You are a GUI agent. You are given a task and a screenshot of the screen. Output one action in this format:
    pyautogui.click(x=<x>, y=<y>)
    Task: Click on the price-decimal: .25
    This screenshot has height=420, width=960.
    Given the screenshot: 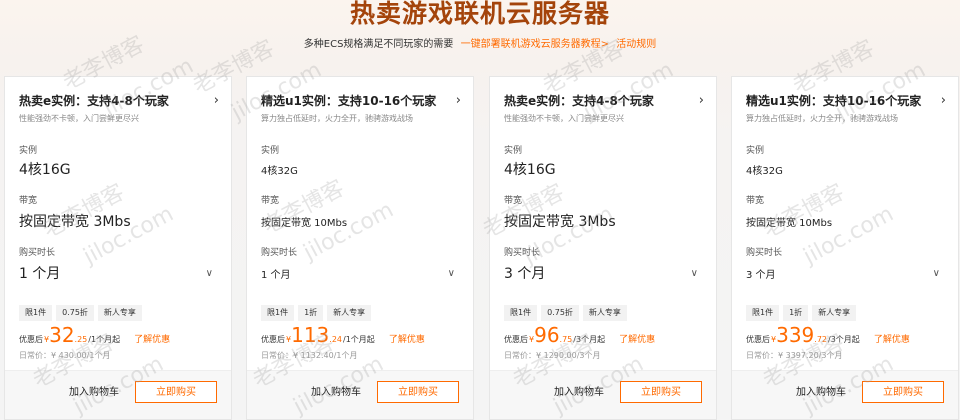 What is the action you would take?
    pyautogui.click(x=81, y=339)
    